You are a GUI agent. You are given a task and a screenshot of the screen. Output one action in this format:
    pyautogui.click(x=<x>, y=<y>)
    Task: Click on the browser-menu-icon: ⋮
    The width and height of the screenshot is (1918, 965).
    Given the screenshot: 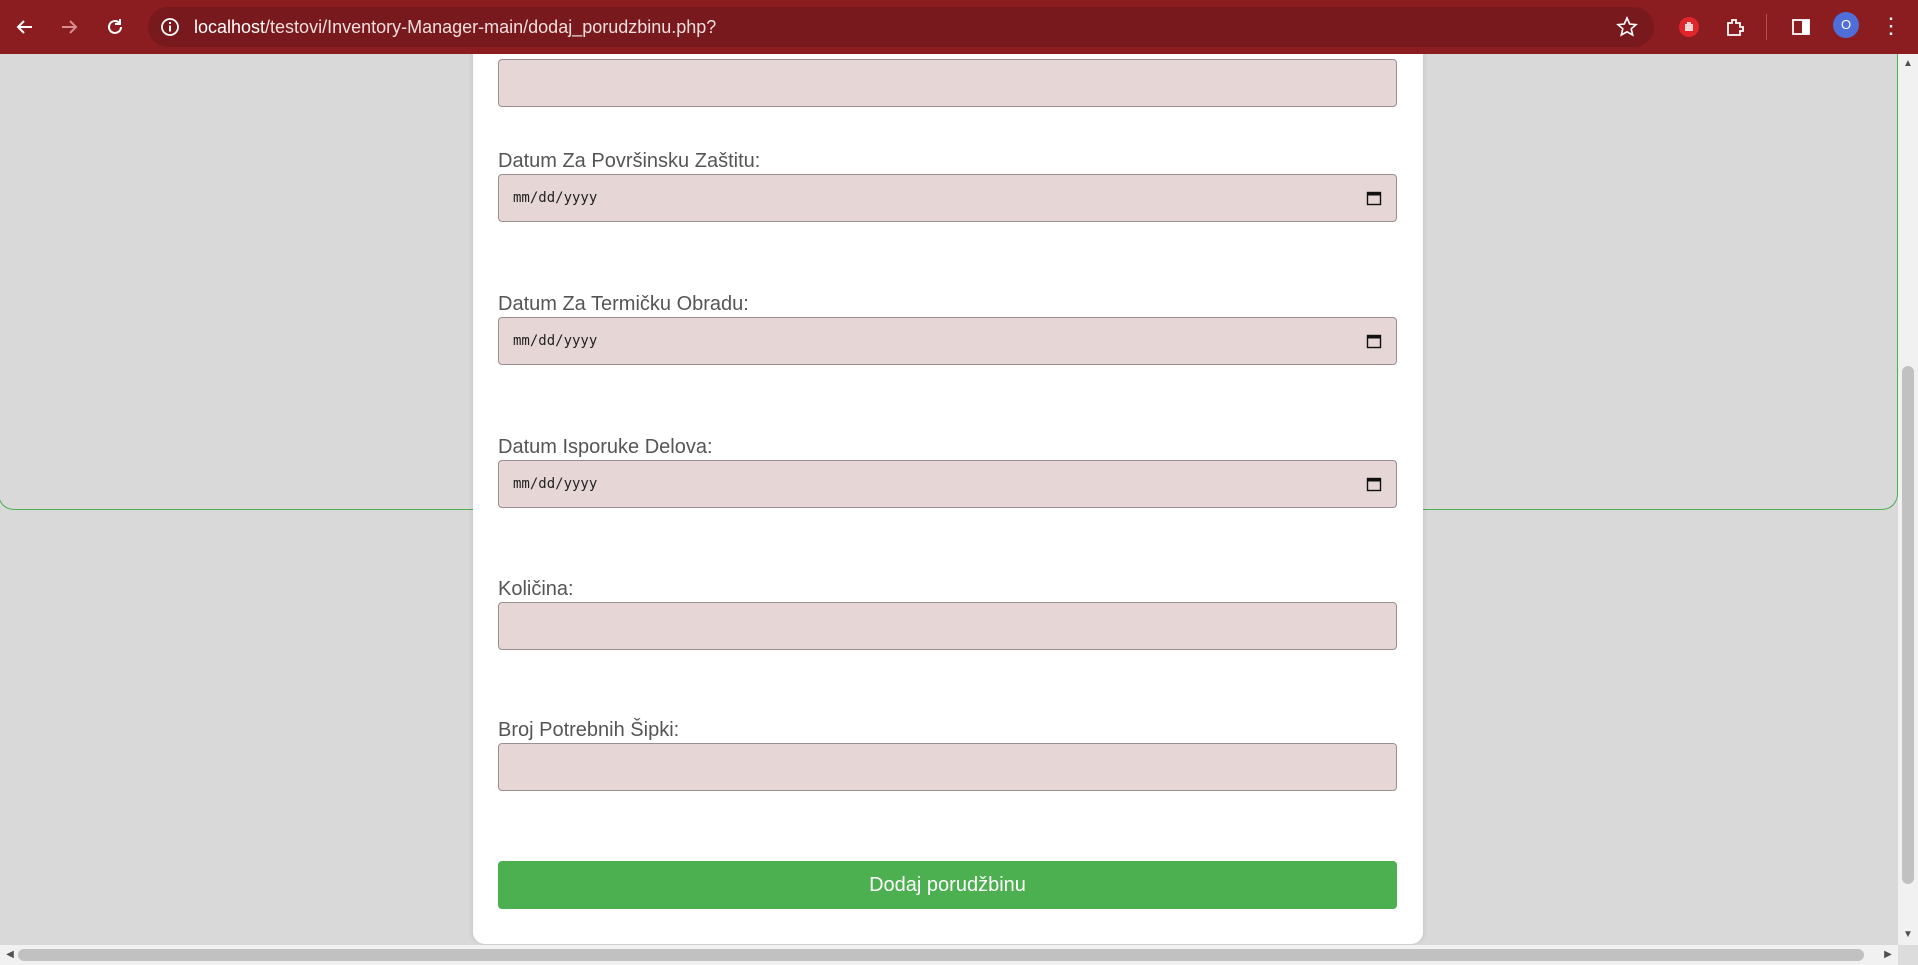 What is the action you would take?
    pyautogui.click(x=1891, y=27)
    